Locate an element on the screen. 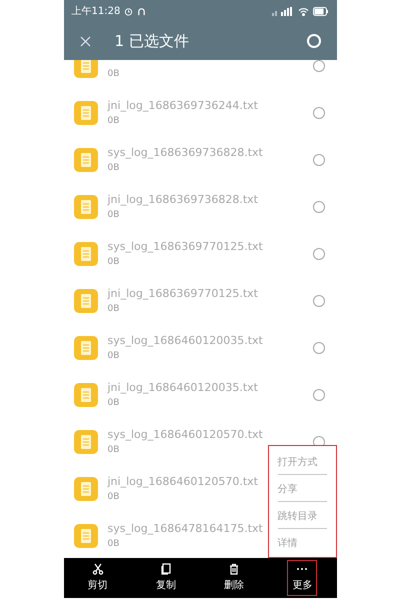  signal-icon is located at coordinates (283, 11).